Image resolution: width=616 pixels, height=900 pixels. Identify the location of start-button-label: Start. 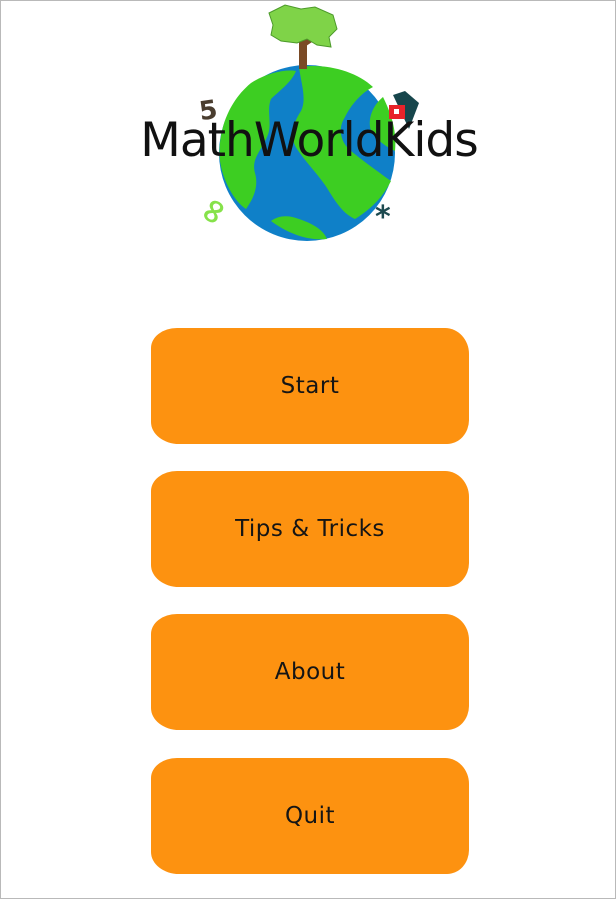
(310, 386).